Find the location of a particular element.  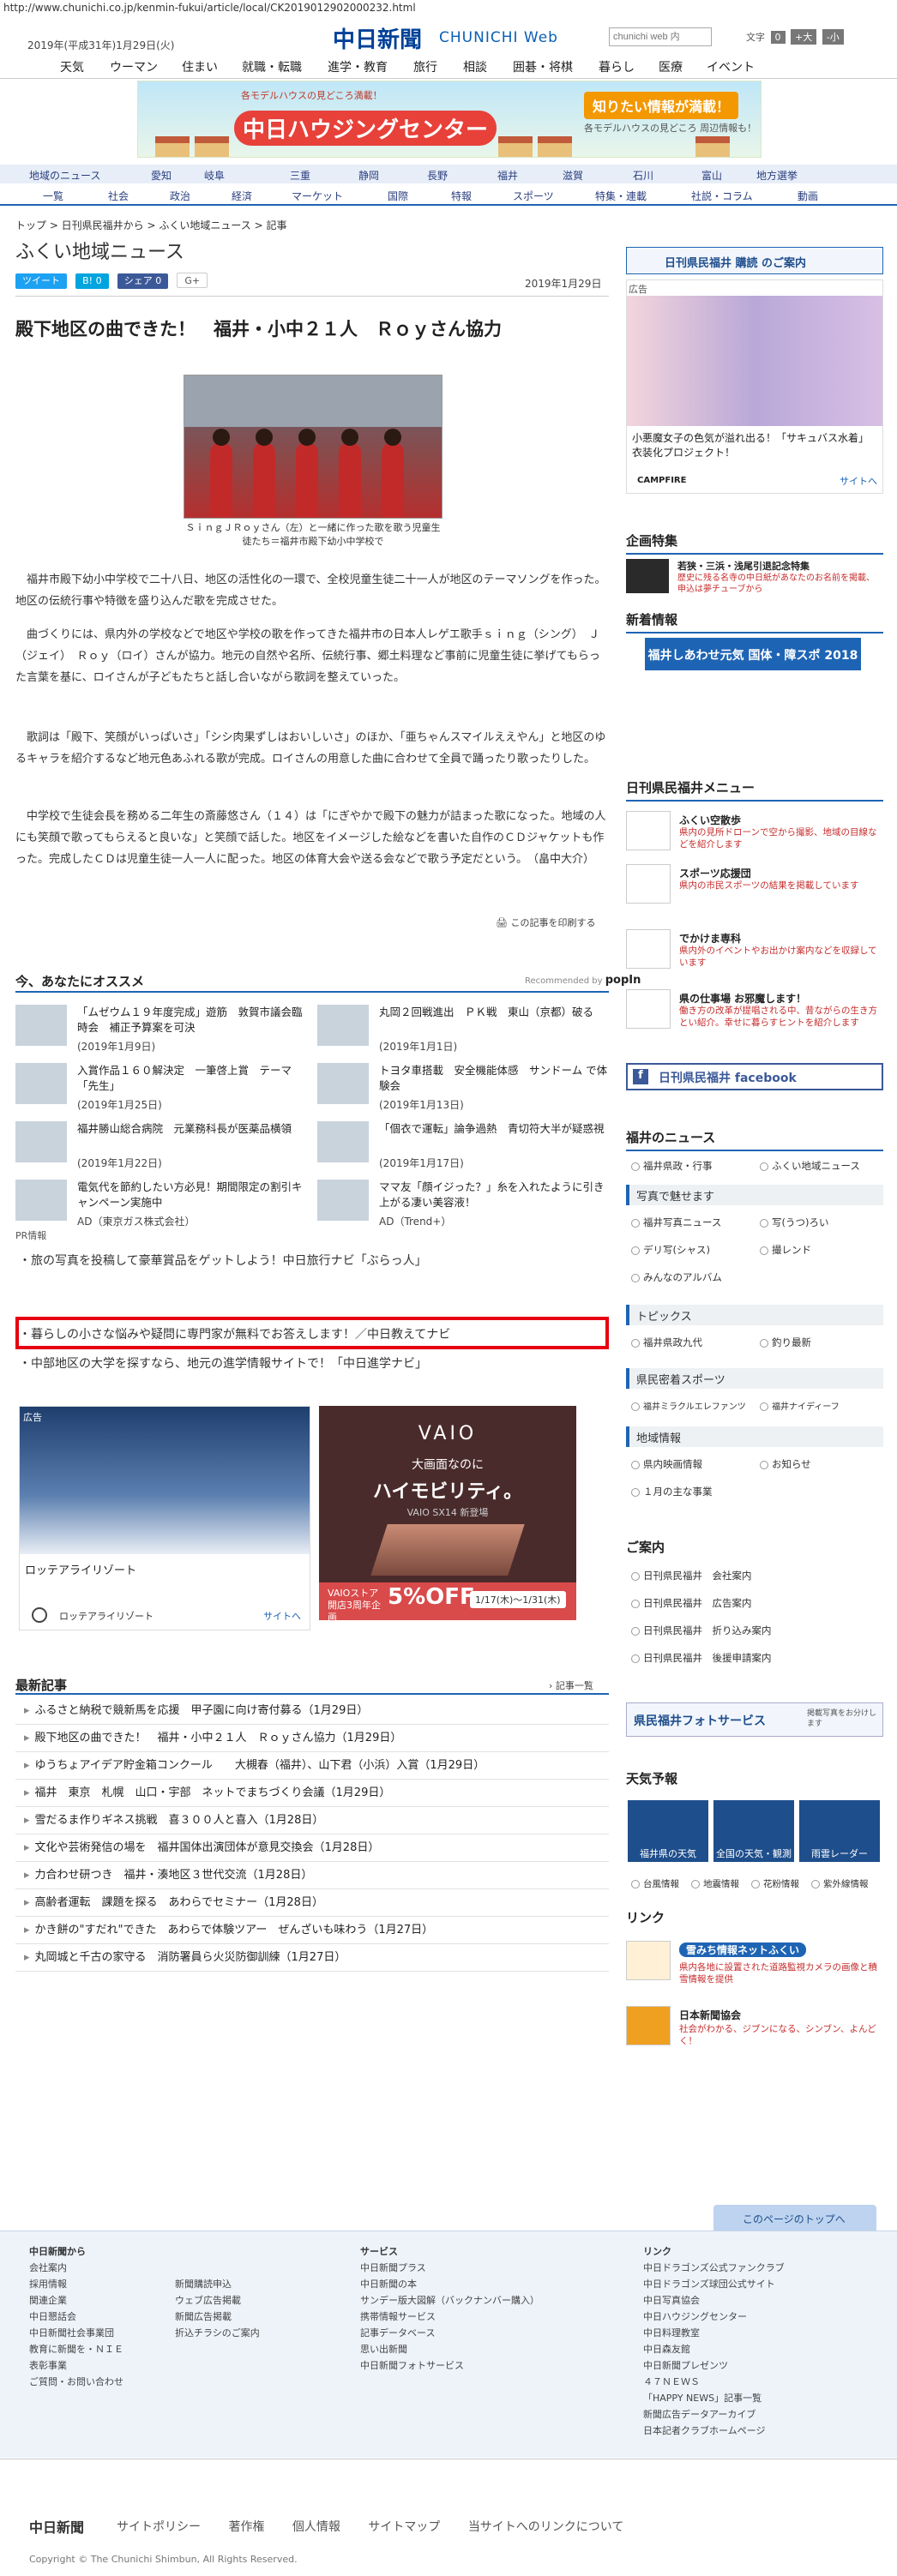

footer-link: 思い出新聞 is located at coordinates (449, 2349).